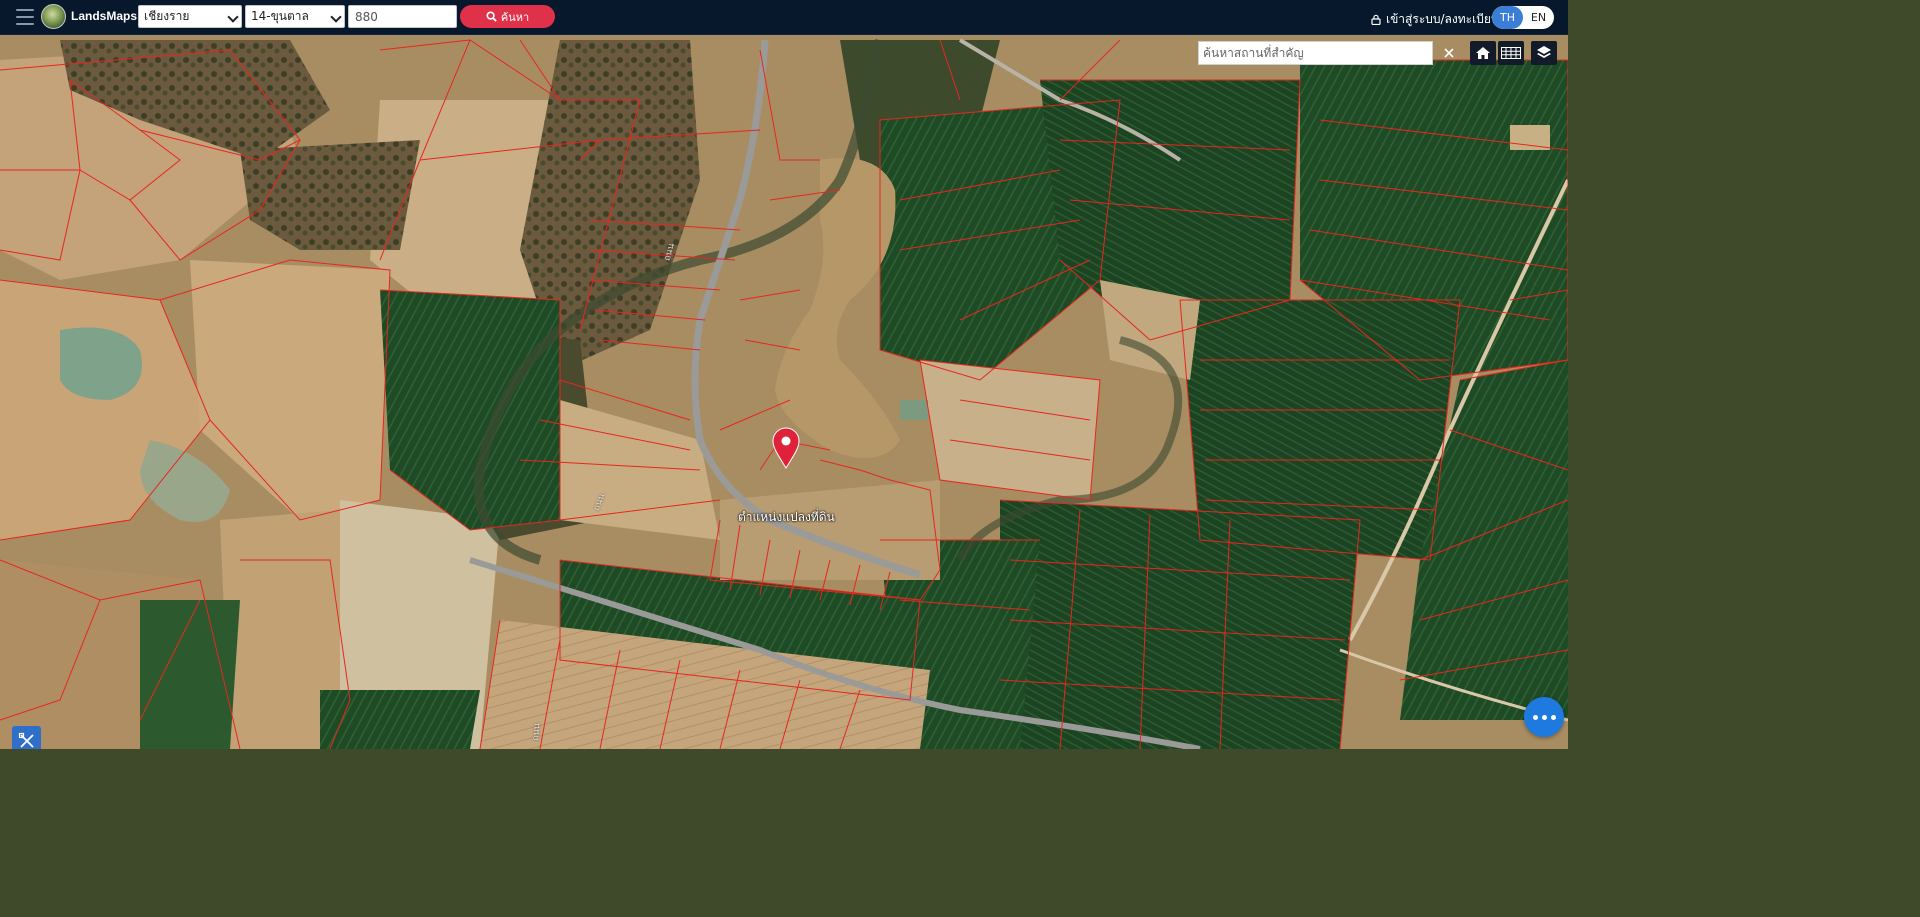 This screenshot has width=1920, height=917. I want to click on district-select: 14-ขุนตาล, so click(295, 16).